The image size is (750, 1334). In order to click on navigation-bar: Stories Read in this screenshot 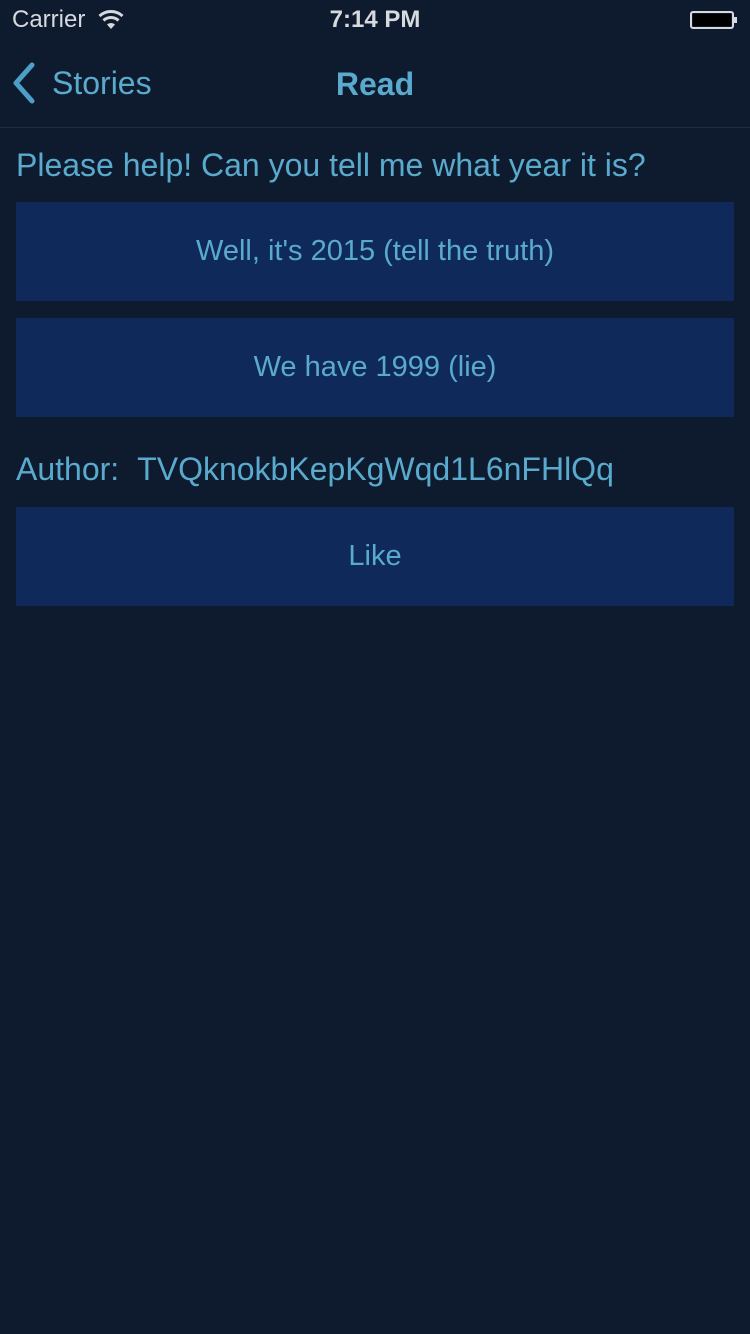, I will do `click(375, 84)`.